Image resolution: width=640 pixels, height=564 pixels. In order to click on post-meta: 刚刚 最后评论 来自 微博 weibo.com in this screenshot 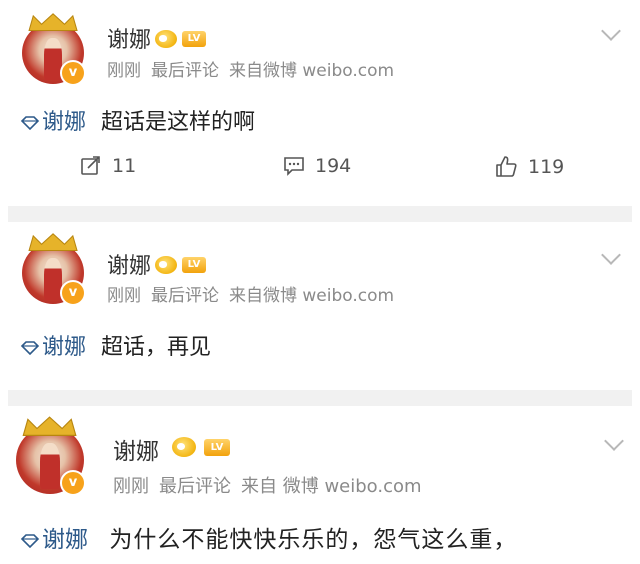, I will do `click(272, 485)`.